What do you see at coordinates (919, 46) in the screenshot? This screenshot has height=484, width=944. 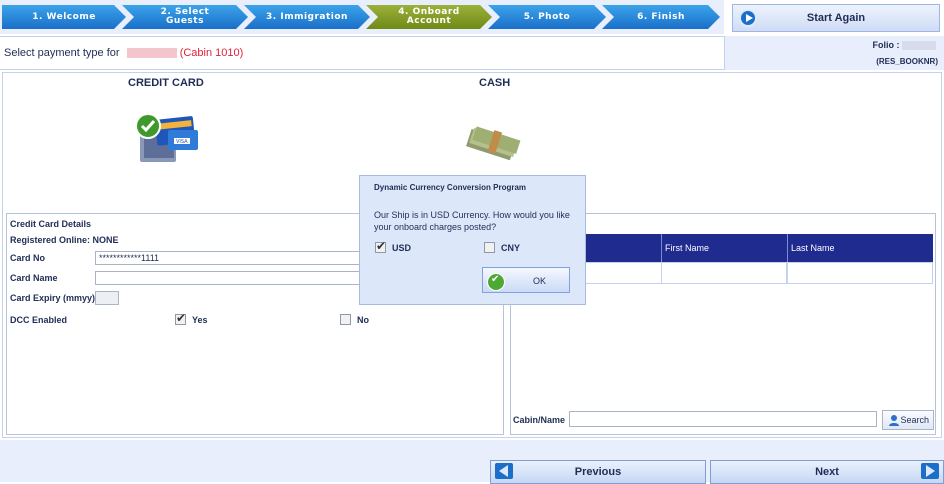 I see `folio-number-redacted` at bounding box center [919, 46].